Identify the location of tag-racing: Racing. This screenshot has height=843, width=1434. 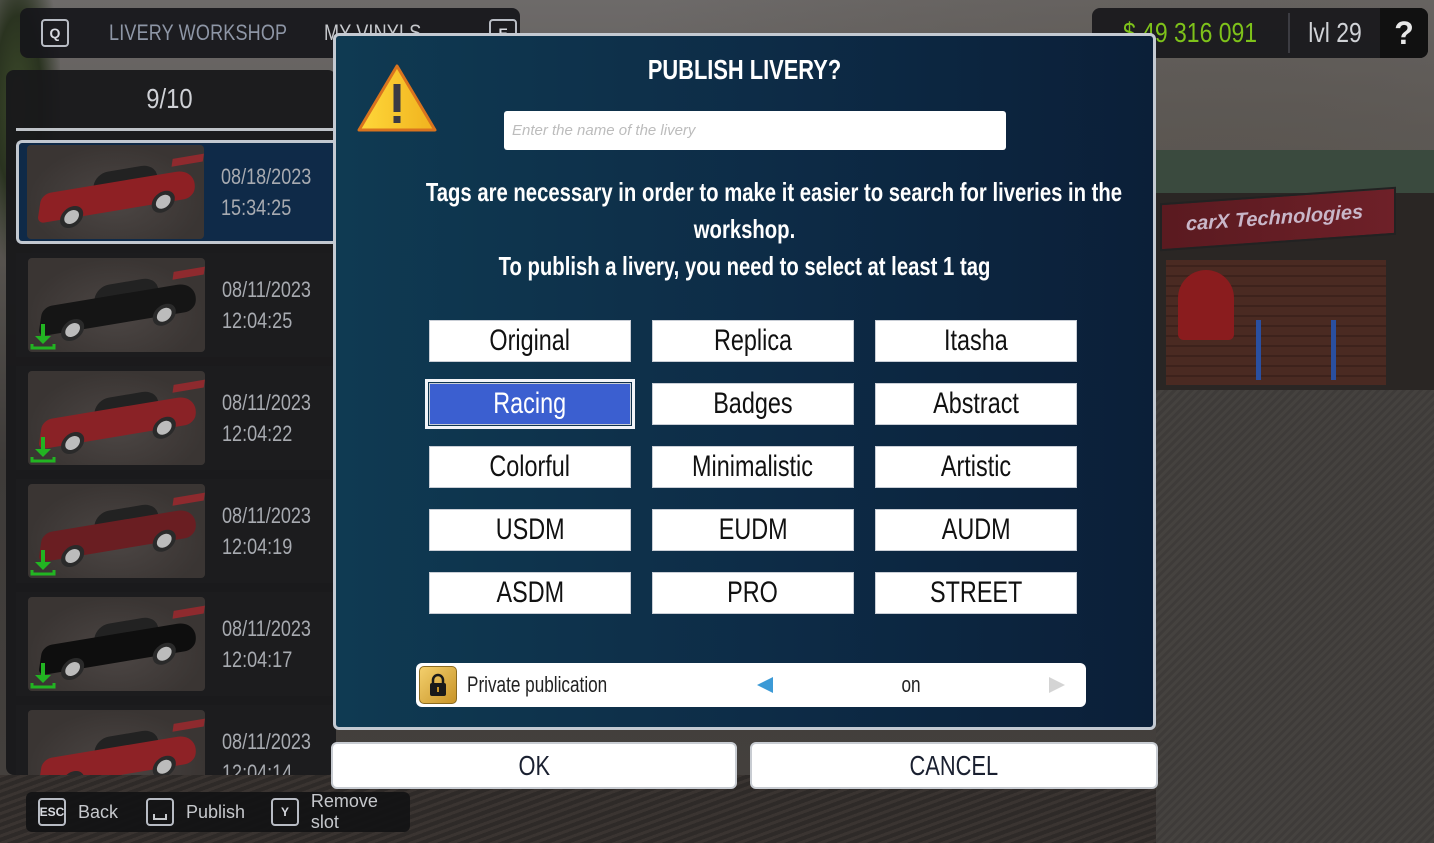
(530, 404).